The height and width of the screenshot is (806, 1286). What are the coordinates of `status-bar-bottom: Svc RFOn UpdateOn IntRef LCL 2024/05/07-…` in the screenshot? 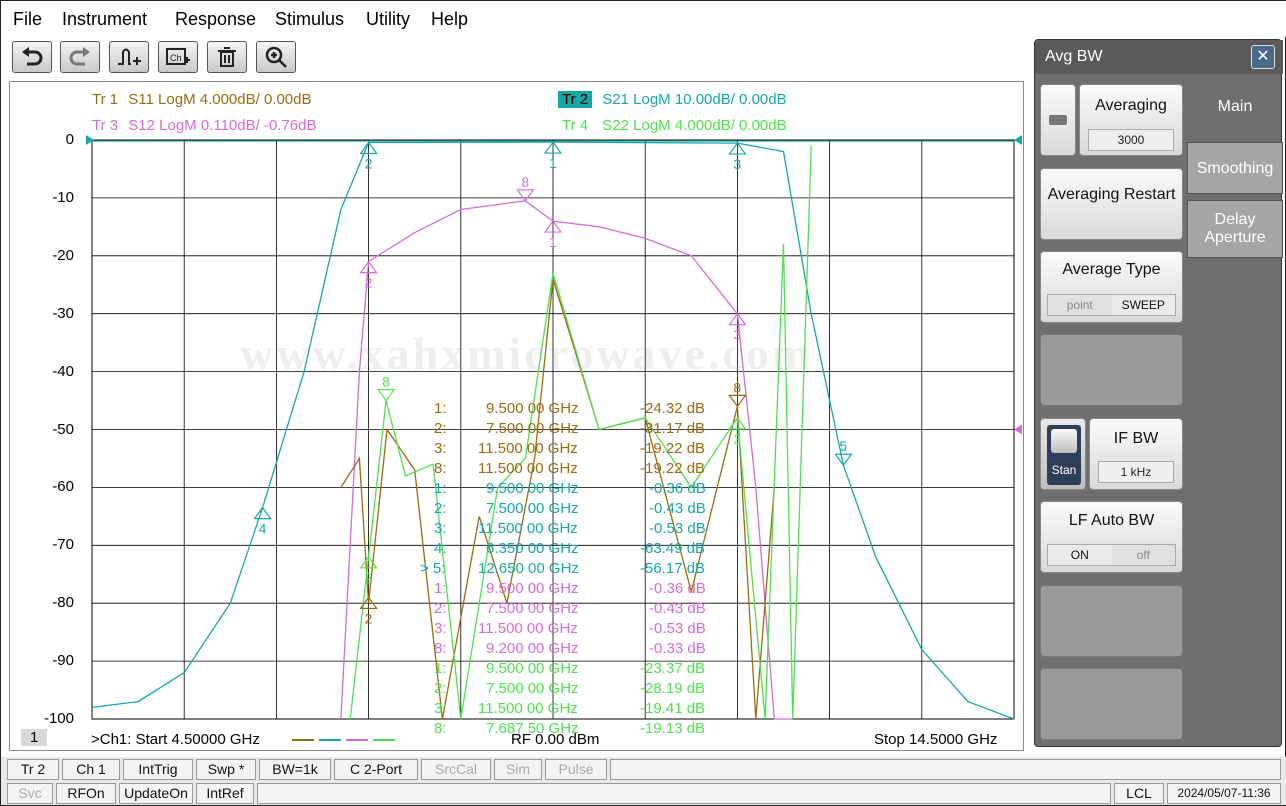 It's located at (643, 793).